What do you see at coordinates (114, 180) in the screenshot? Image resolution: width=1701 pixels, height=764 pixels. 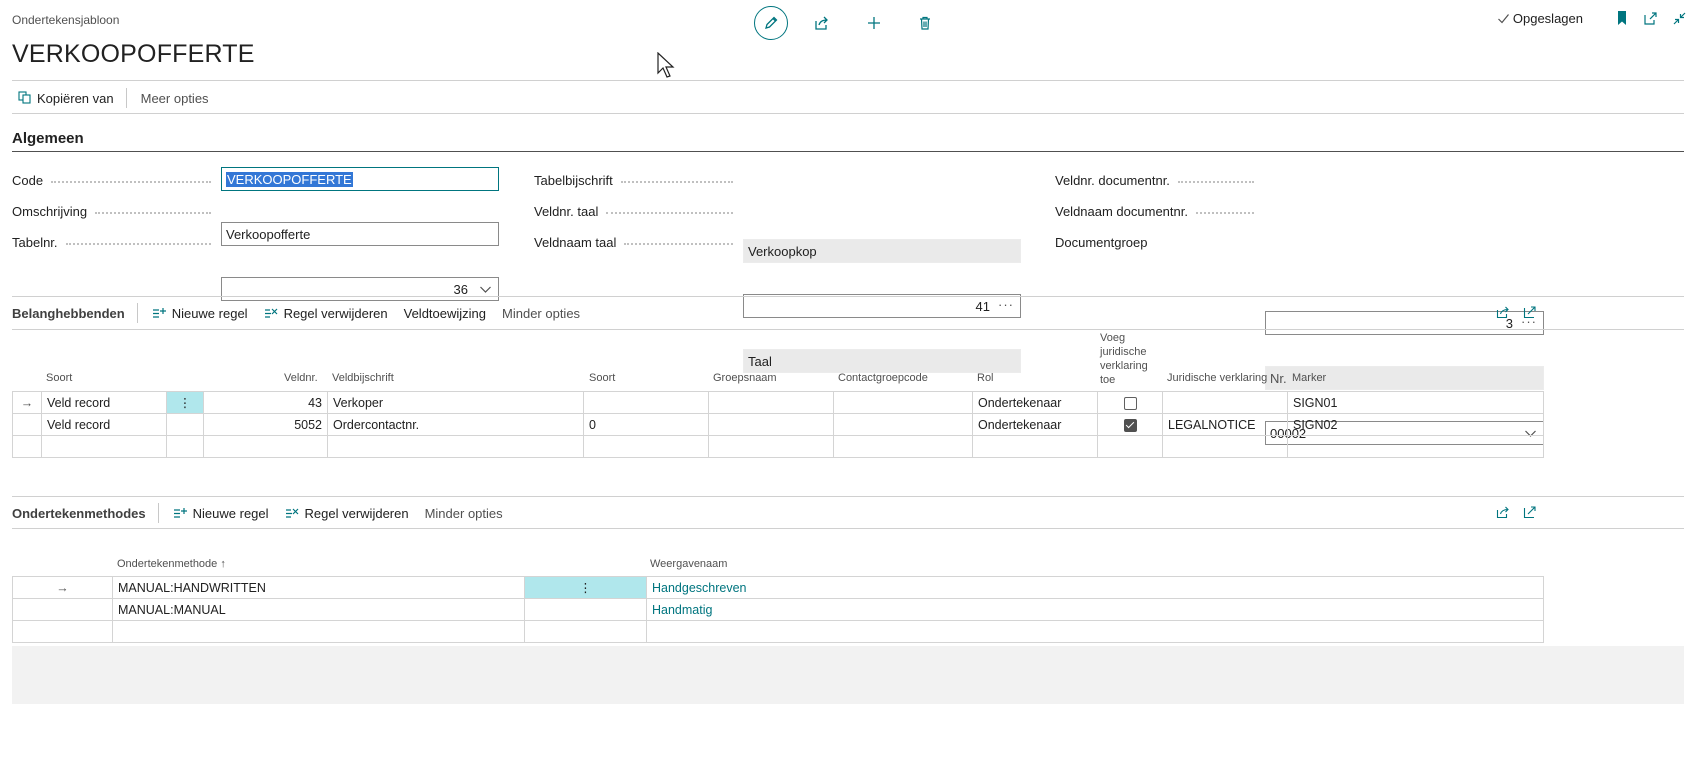 I see `code-label: Code` at bounding box center [114, 180].